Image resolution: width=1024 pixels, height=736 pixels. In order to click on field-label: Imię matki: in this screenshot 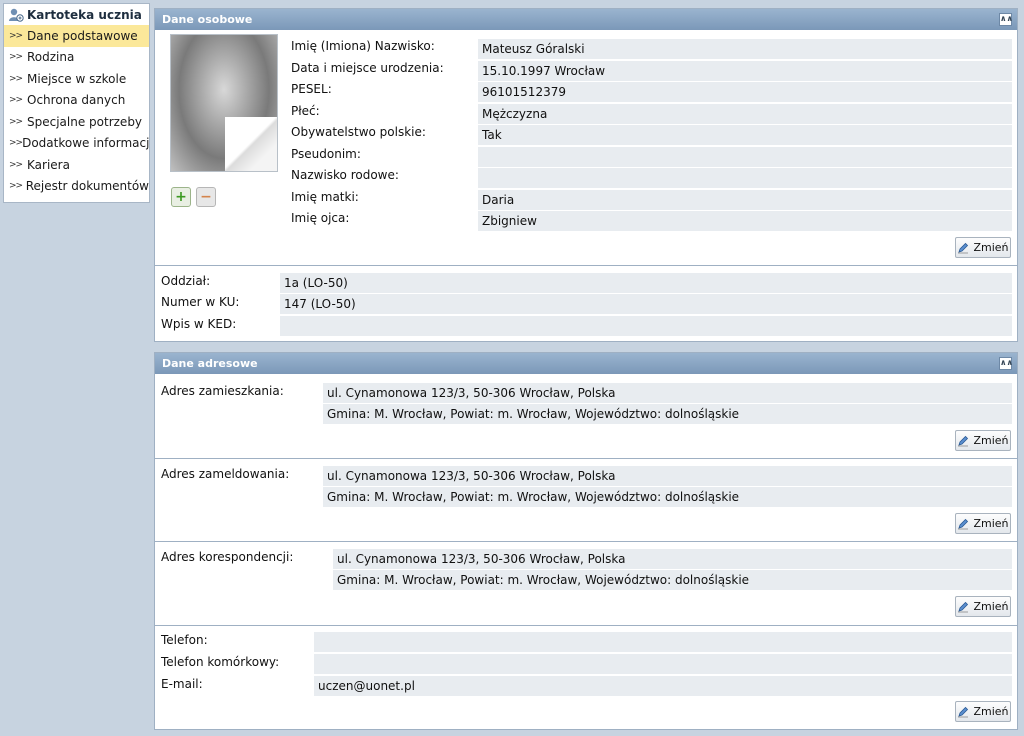, I will do `click(325, 197)`.